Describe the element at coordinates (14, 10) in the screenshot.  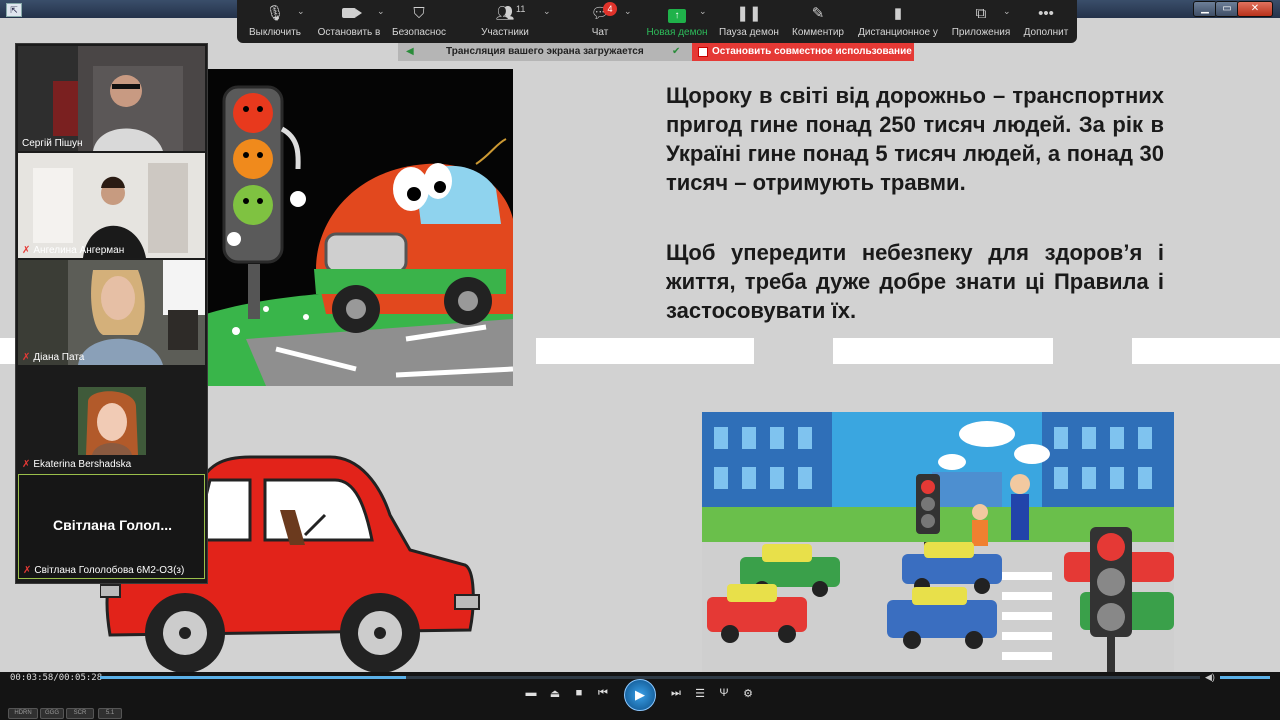
I see `app-icon: ⇱` at that location.